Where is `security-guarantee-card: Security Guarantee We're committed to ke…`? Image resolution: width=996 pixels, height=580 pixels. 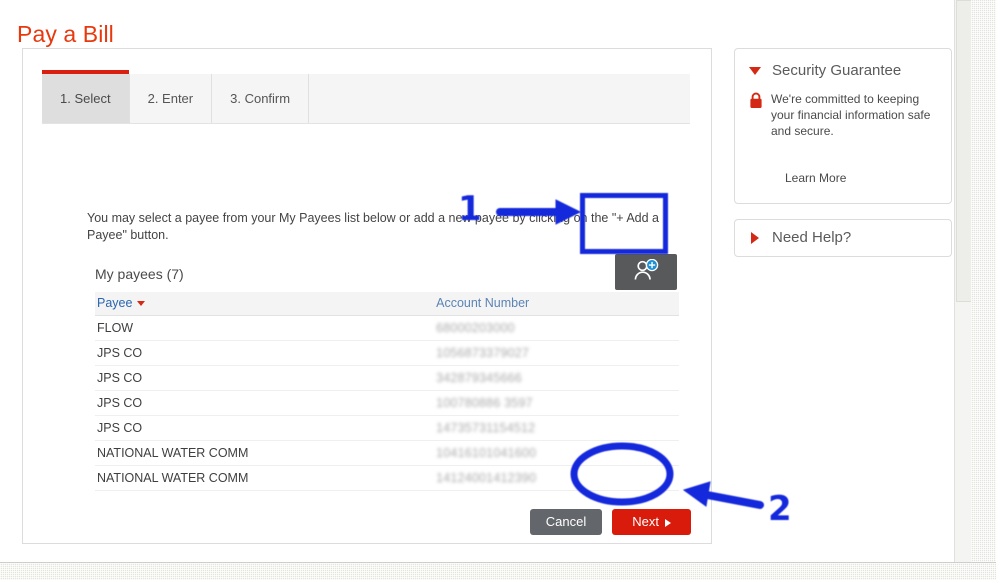
security-guarantee-card: Security Guarantee We're committed to ke… is located at coordinates (843, 126).